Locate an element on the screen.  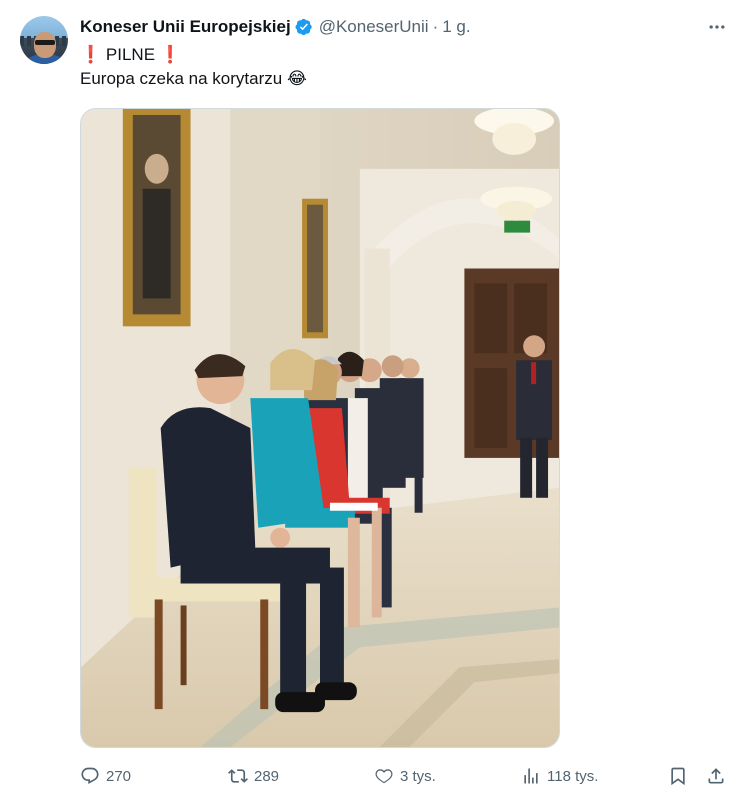
repost-icon is located at coordinates (238, 776).